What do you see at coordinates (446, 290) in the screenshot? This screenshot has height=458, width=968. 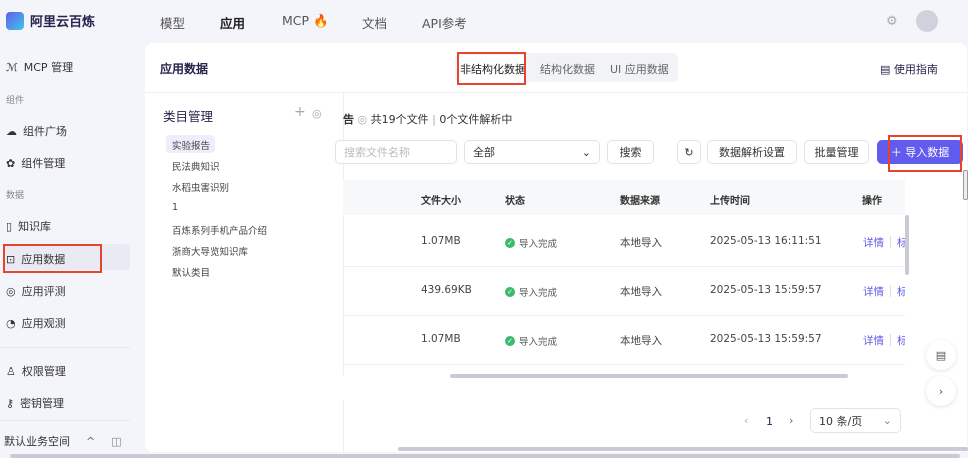 I see `file-size: 439.69KB` at bounding box center [446, 290].